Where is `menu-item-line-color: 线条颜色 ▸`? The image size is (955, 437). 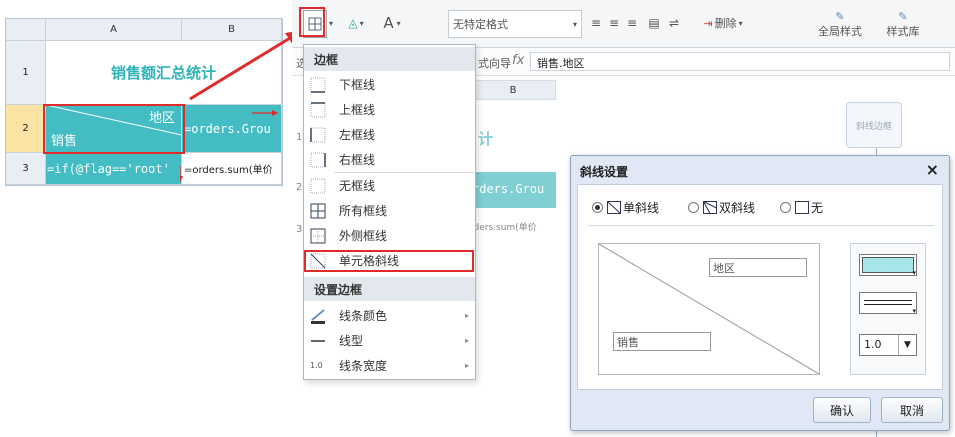 menu-item-line-color: 线条颜色 ▸ is located at coordinates (389, 315).